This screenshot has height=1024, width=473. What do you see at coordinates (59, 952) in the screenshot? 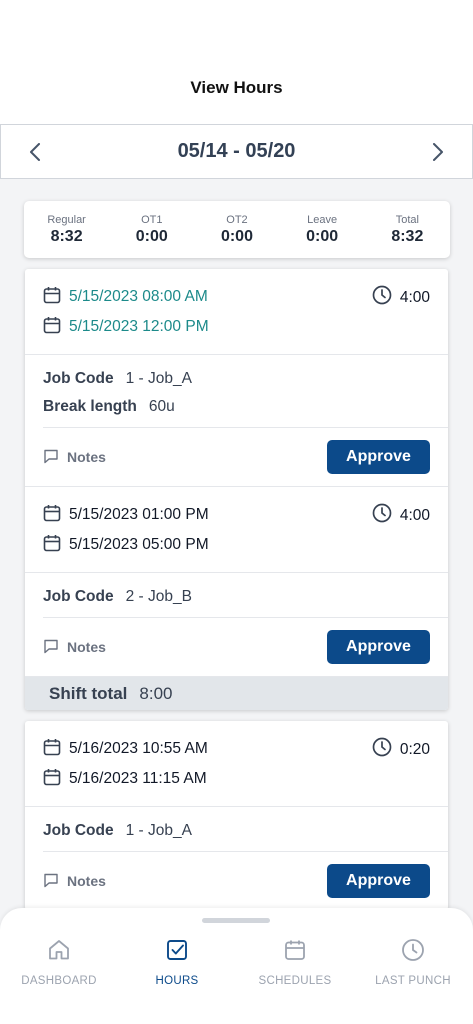
I see `home-icon` at bounding box center [59, 952].